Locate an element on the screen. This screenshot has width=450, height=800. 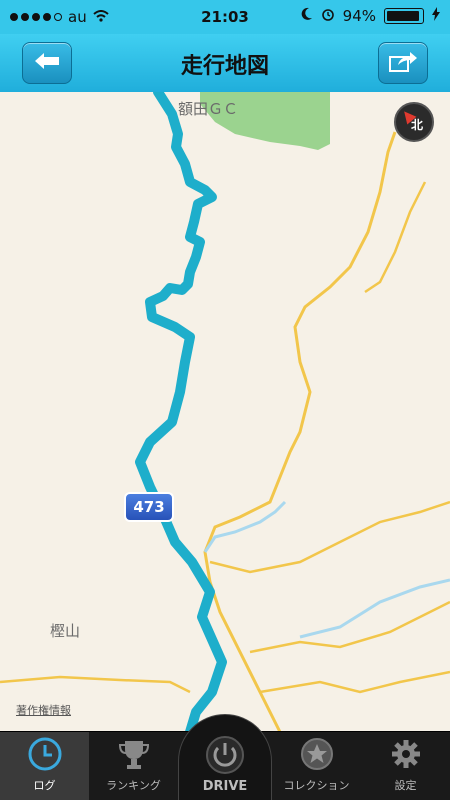
tab-settings: 設定 is located at coordinates (405, 766).